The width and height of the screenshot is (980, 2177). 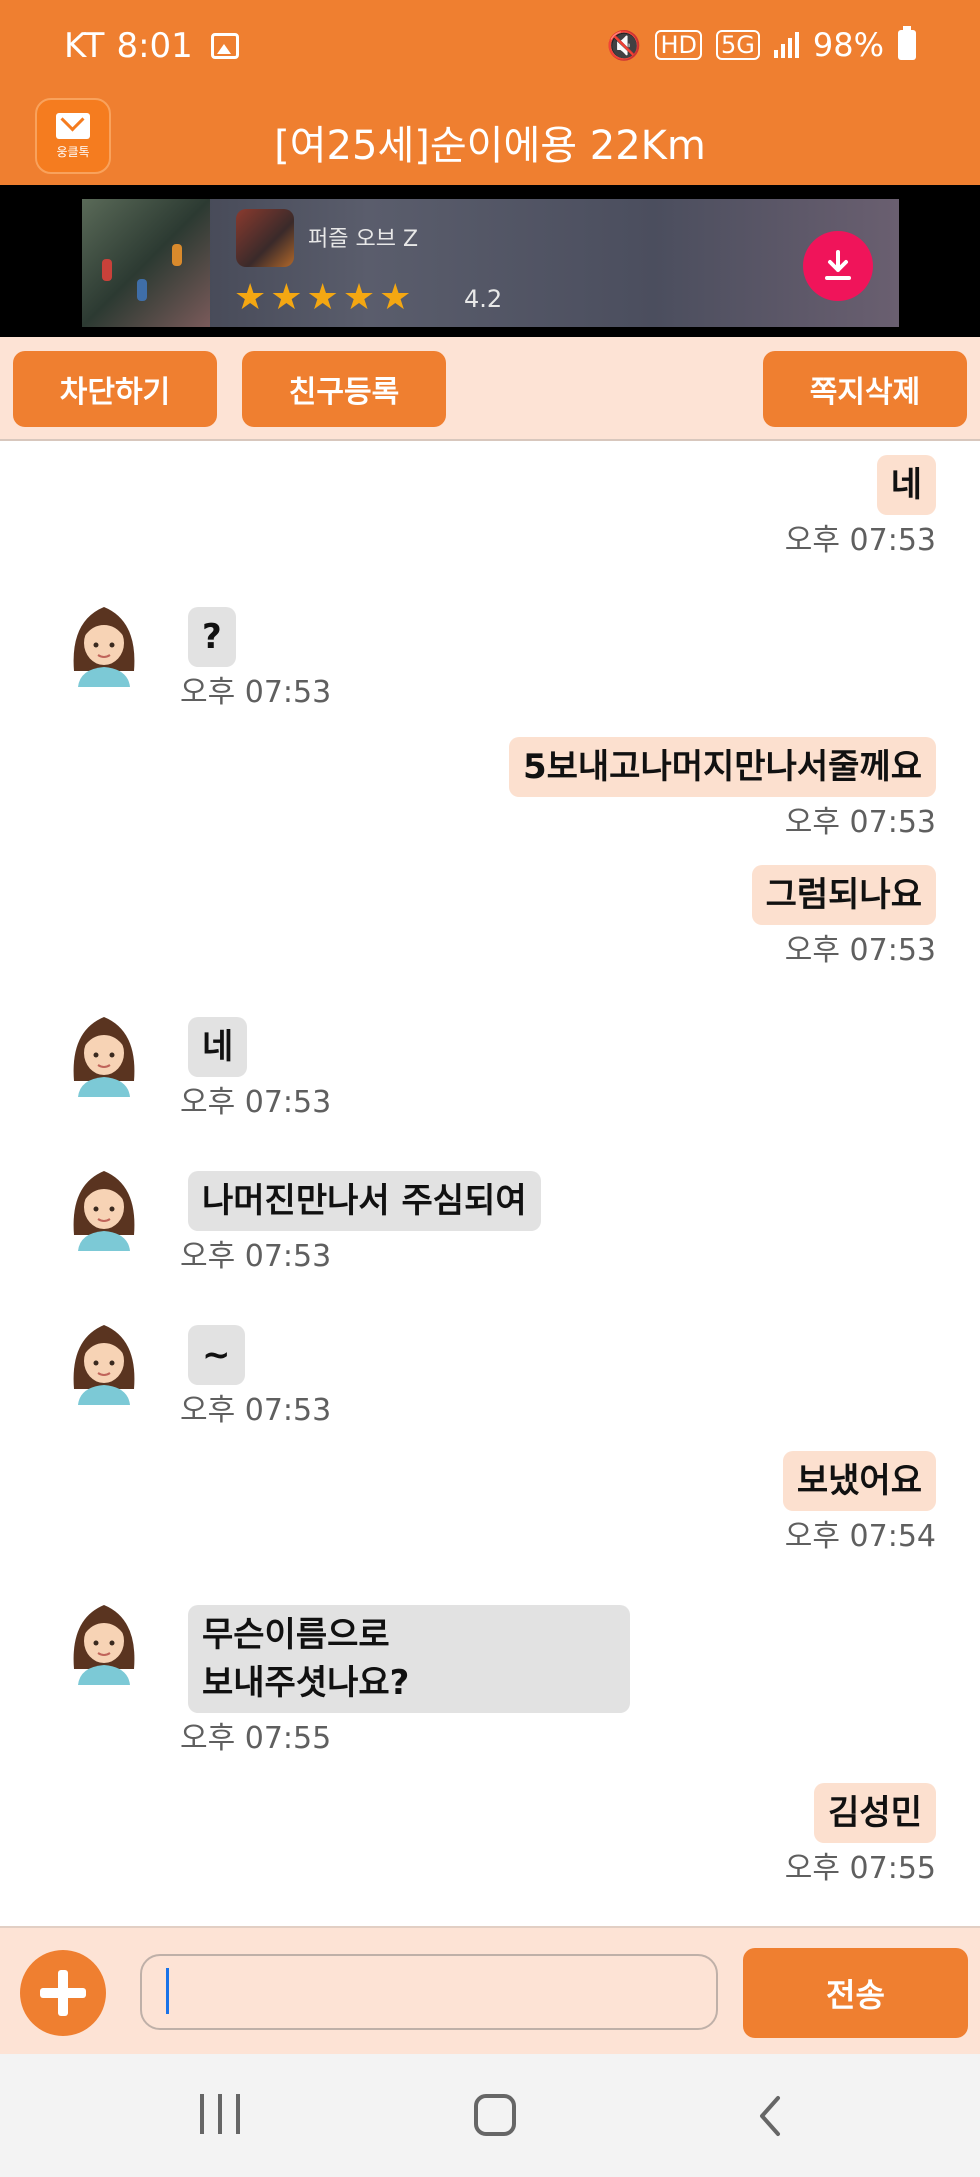 What do you see at coordinates (843, 895) in the screenshot?
I see `message-bubble-outgoing: 그럼되나요` at bounding box center [843, 895].